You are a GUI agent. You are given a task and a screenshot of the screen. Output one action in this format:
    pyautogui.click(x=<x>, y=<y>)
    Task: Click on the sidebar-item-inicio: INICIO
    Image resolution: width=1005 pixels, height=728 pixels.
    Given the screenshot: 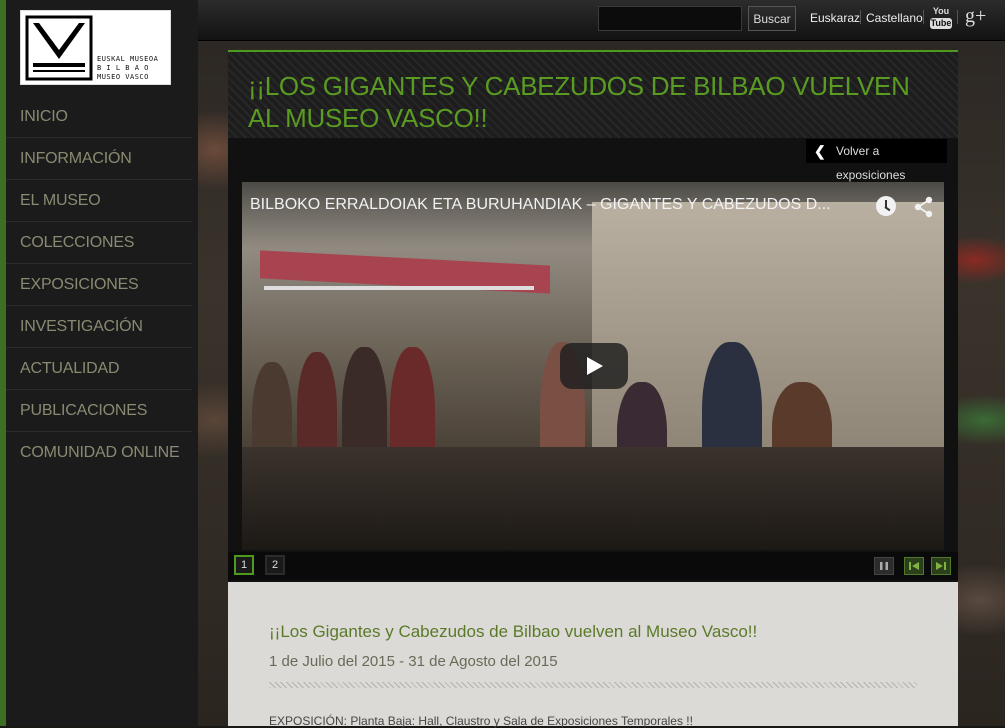 What is the action you would take?
    pyautogui.click(x=99, y=117)
    